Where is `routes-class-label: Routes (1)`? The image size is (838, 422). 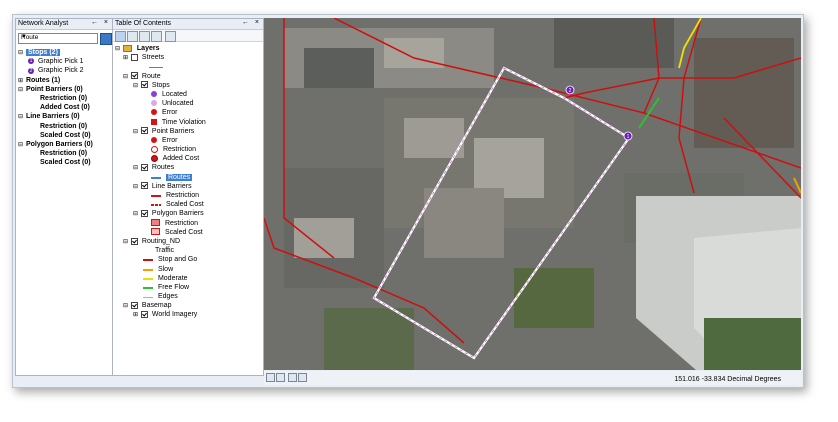 routes-class-label: Routes (1) is located at coordinates (43, 80).